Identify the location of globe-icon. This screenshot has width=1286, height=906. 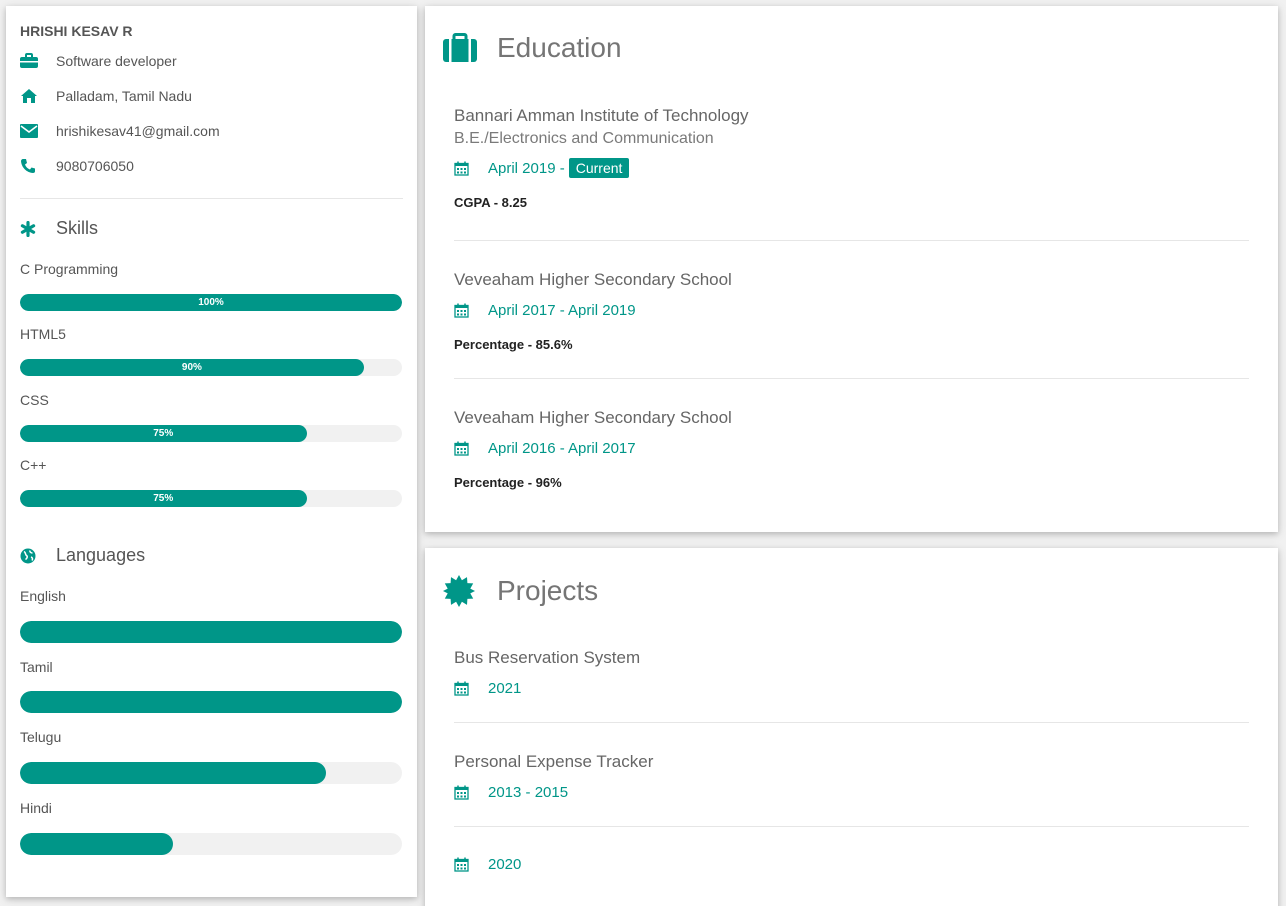
(38, 556).